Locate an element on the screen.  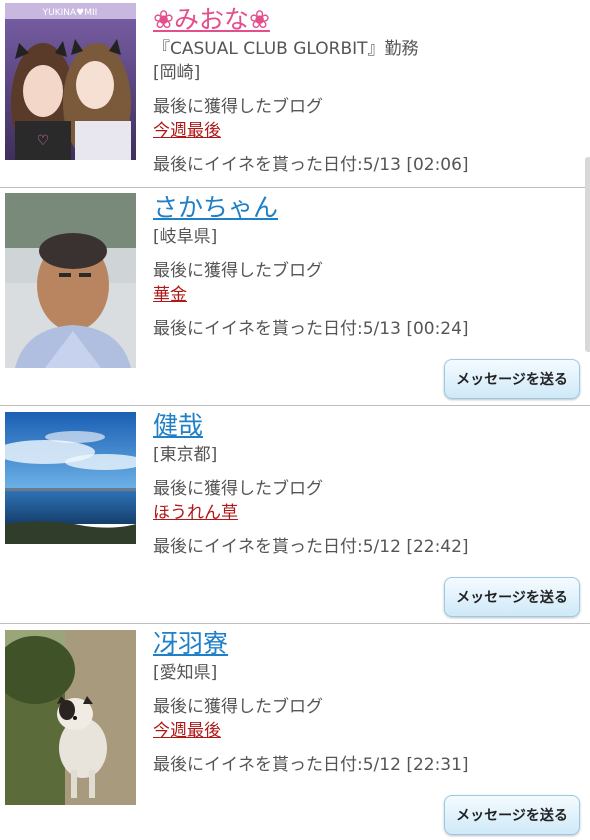
like-date: 最後にイイネを貰った日付:5/12 [22:42] is located at coordinates (371, 547).